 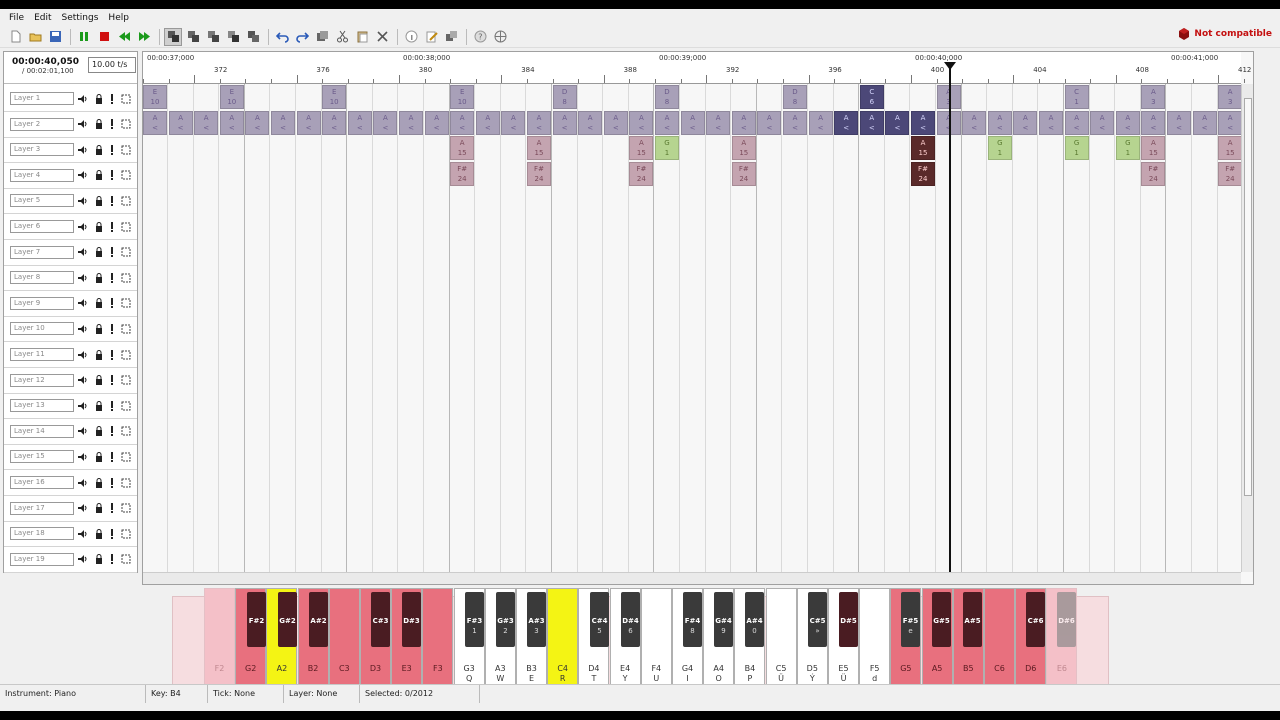 What do you see at coordinates (42, 201) in the screenshot?
I see `layer-name-field: Layer 5` at bounding box center [42, 201].